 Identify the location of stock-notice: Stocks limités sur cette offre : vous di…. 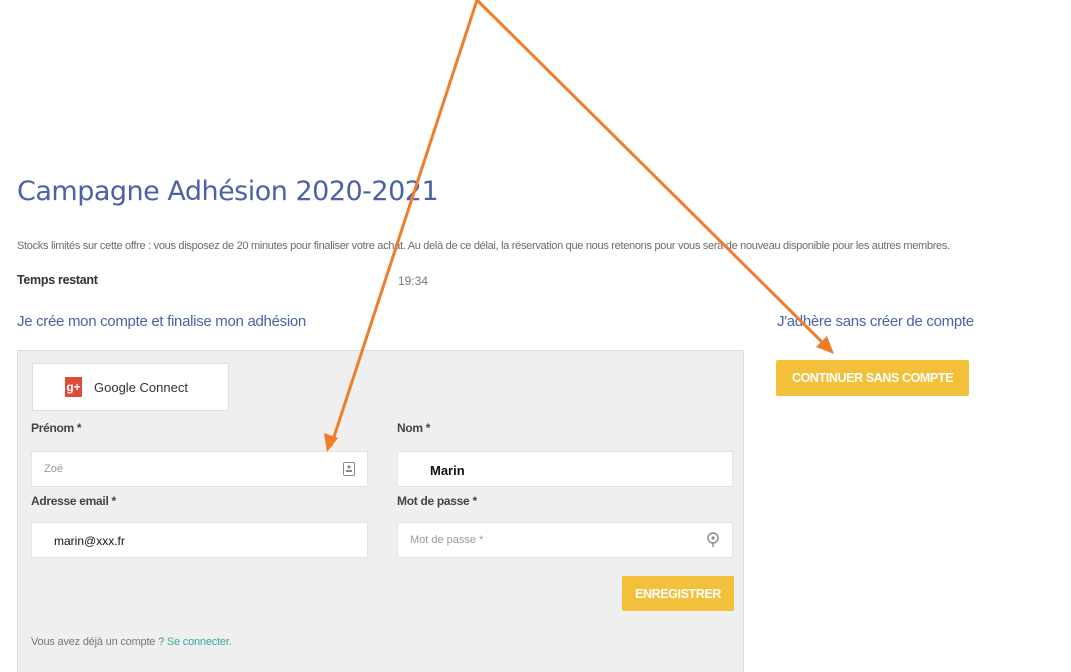
(483, 246).